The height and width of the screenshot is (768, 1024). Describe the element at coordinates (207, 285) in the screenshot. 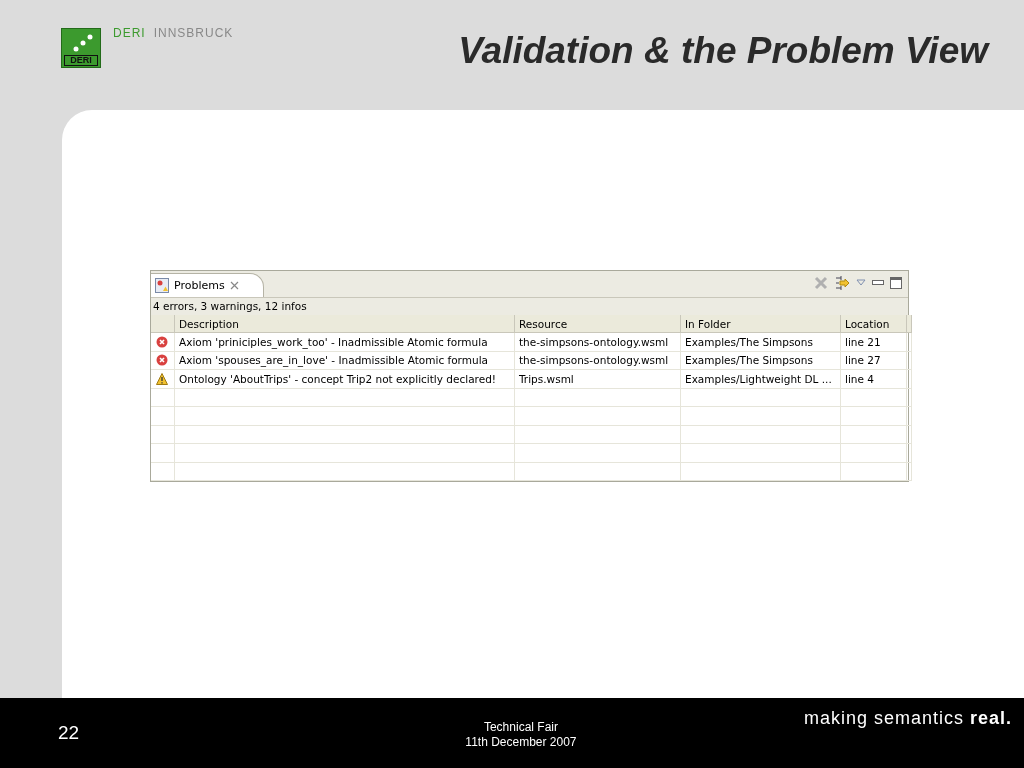

I see `problems-tab: Problems` at that location.